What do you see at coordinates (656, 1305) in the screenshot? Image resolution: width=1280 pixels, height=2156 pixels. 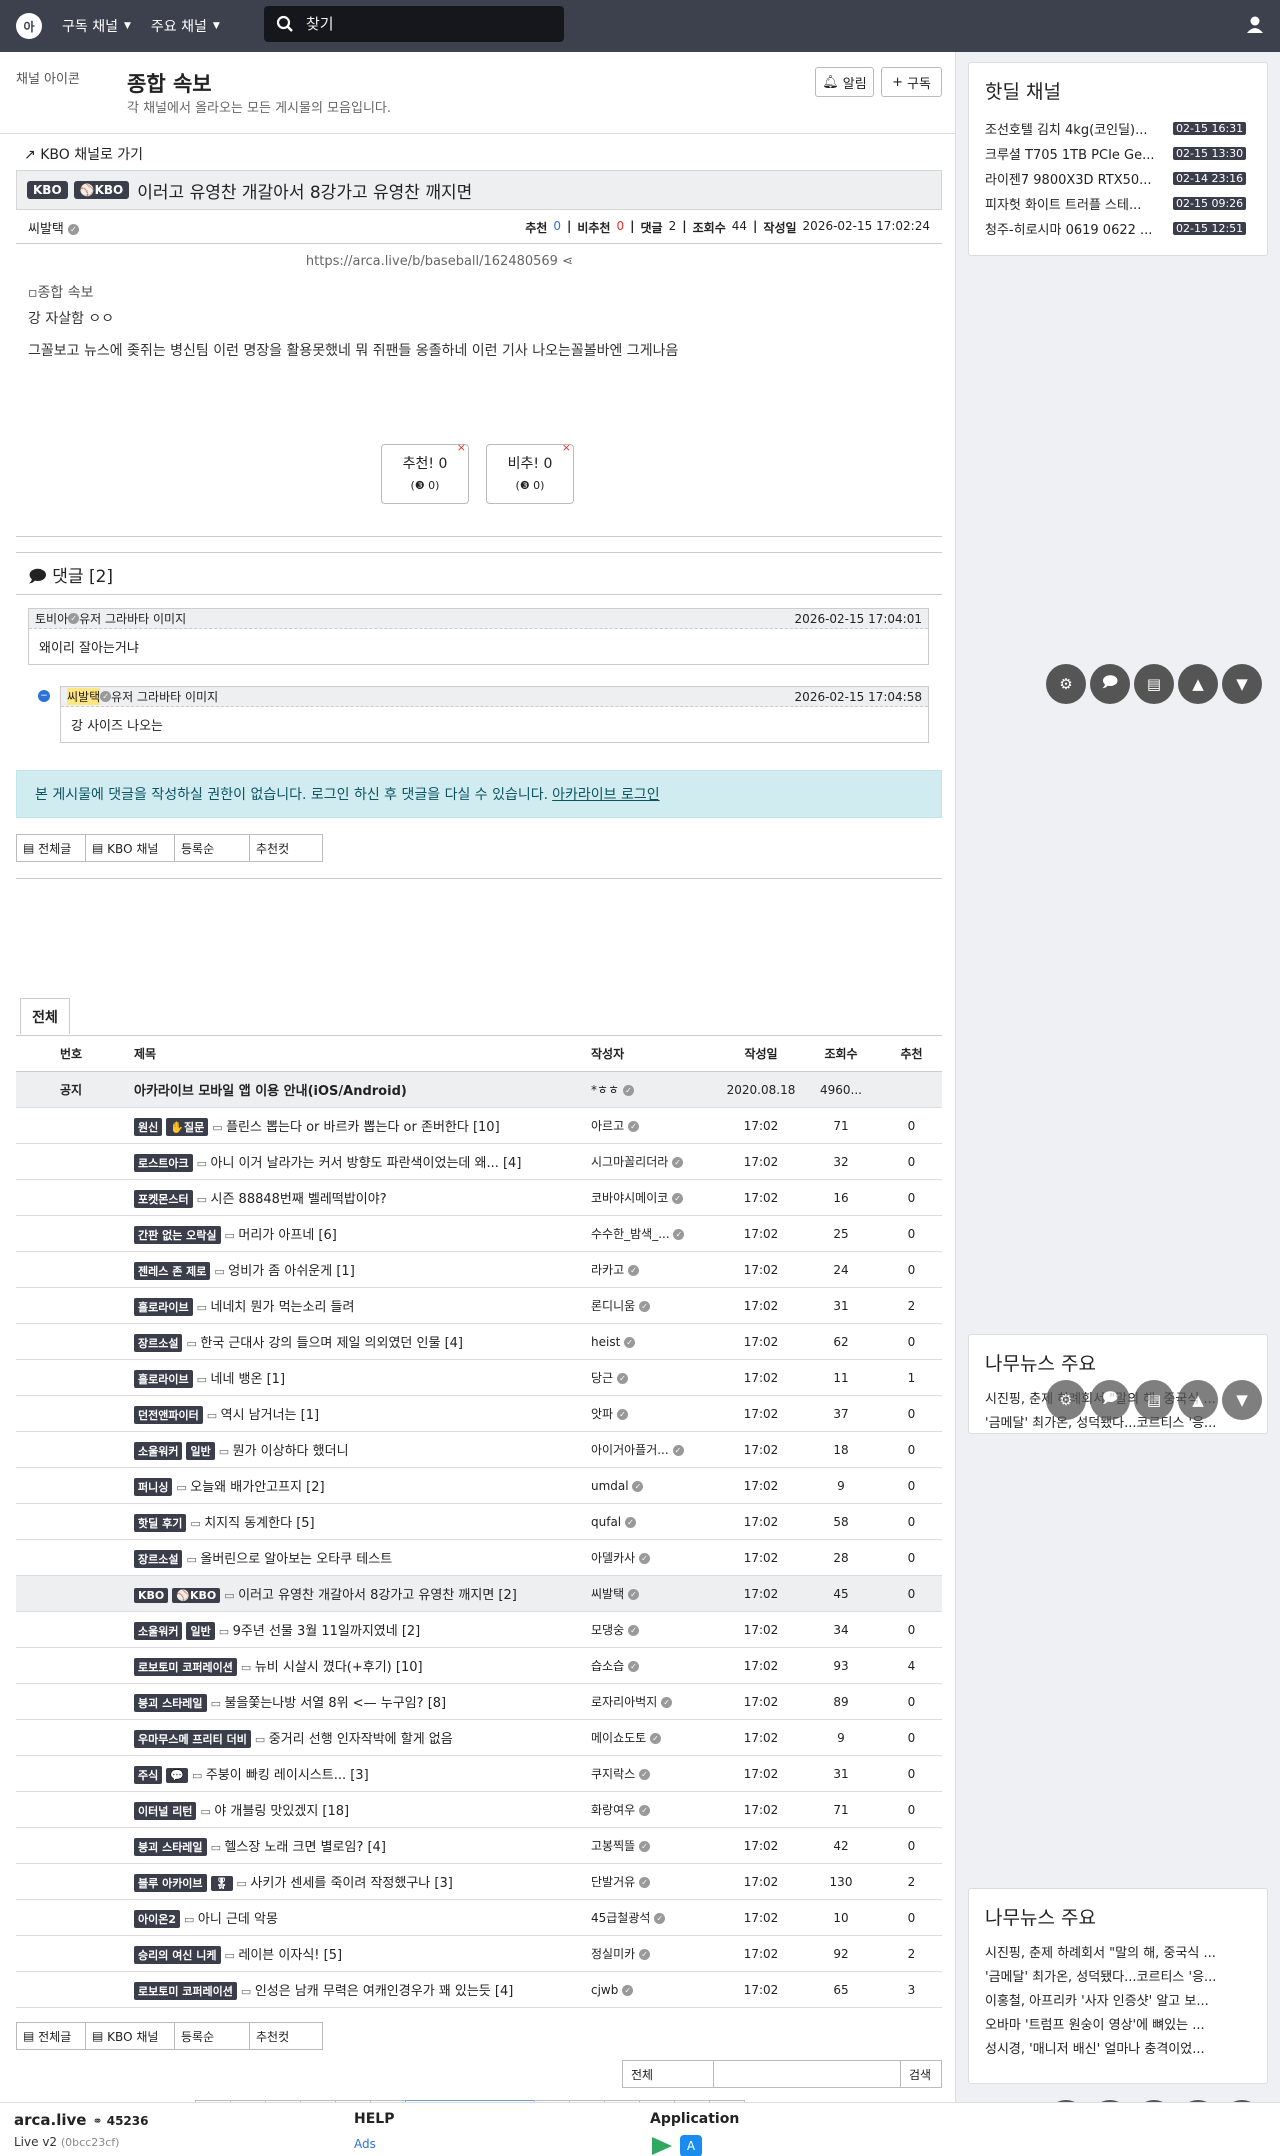 I see `row-writer: 론디니움 ✓` at bounding box center [656, 1305].